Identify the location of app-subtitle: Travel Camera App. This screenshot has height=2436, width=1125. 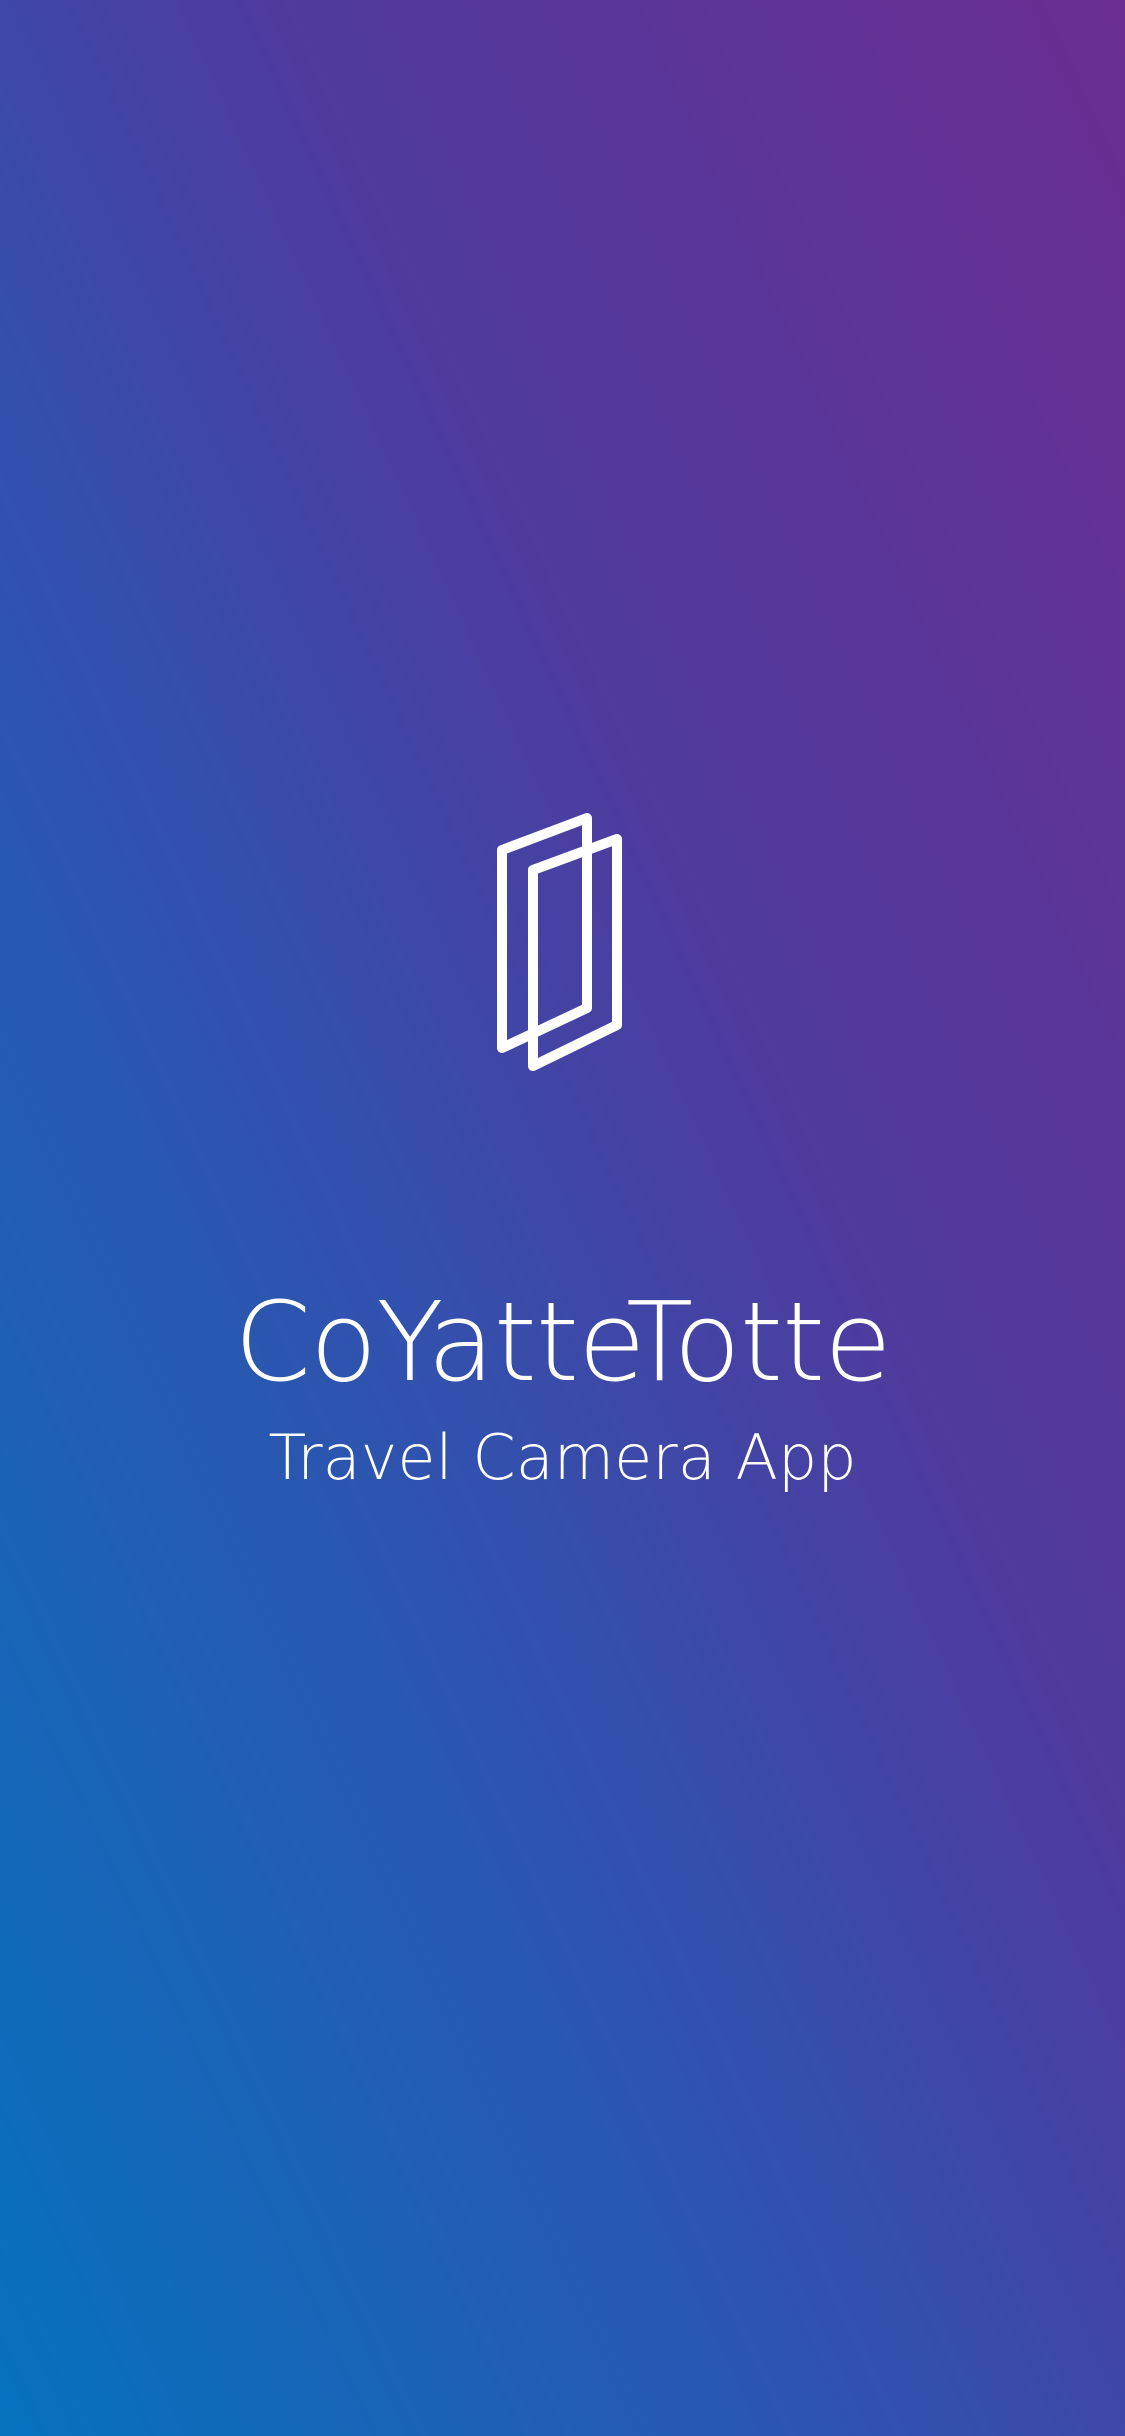
(562, 1457).